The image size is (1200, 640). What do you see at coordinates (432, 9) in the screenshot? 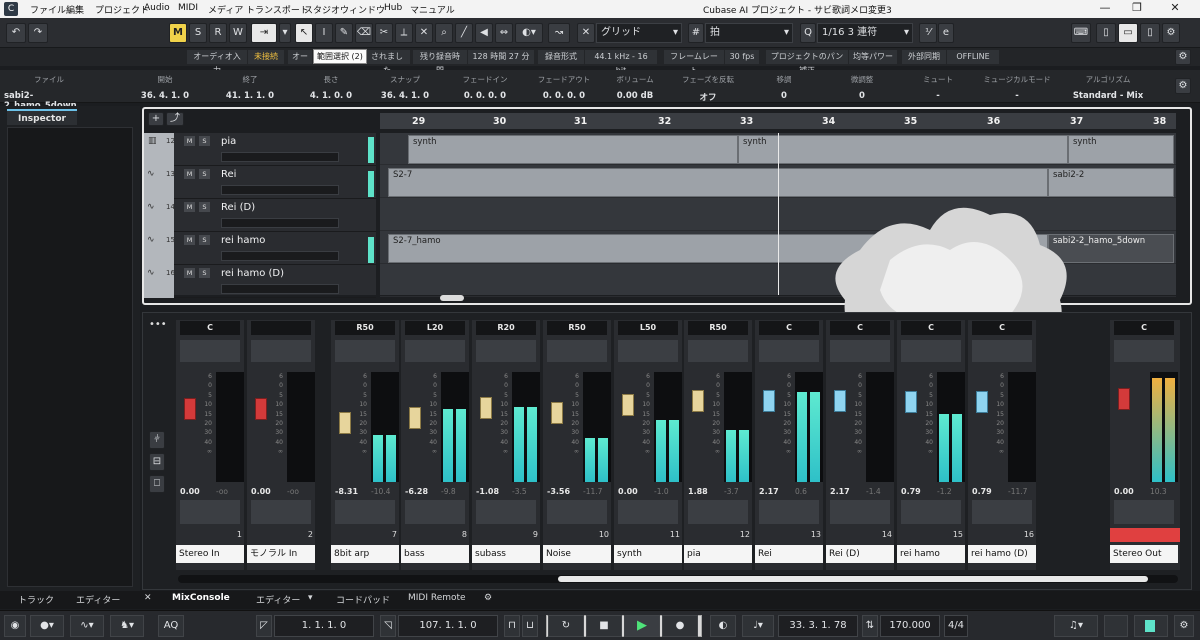
I see `menu-manual: マニュアル` at bounding box center [432, 9].